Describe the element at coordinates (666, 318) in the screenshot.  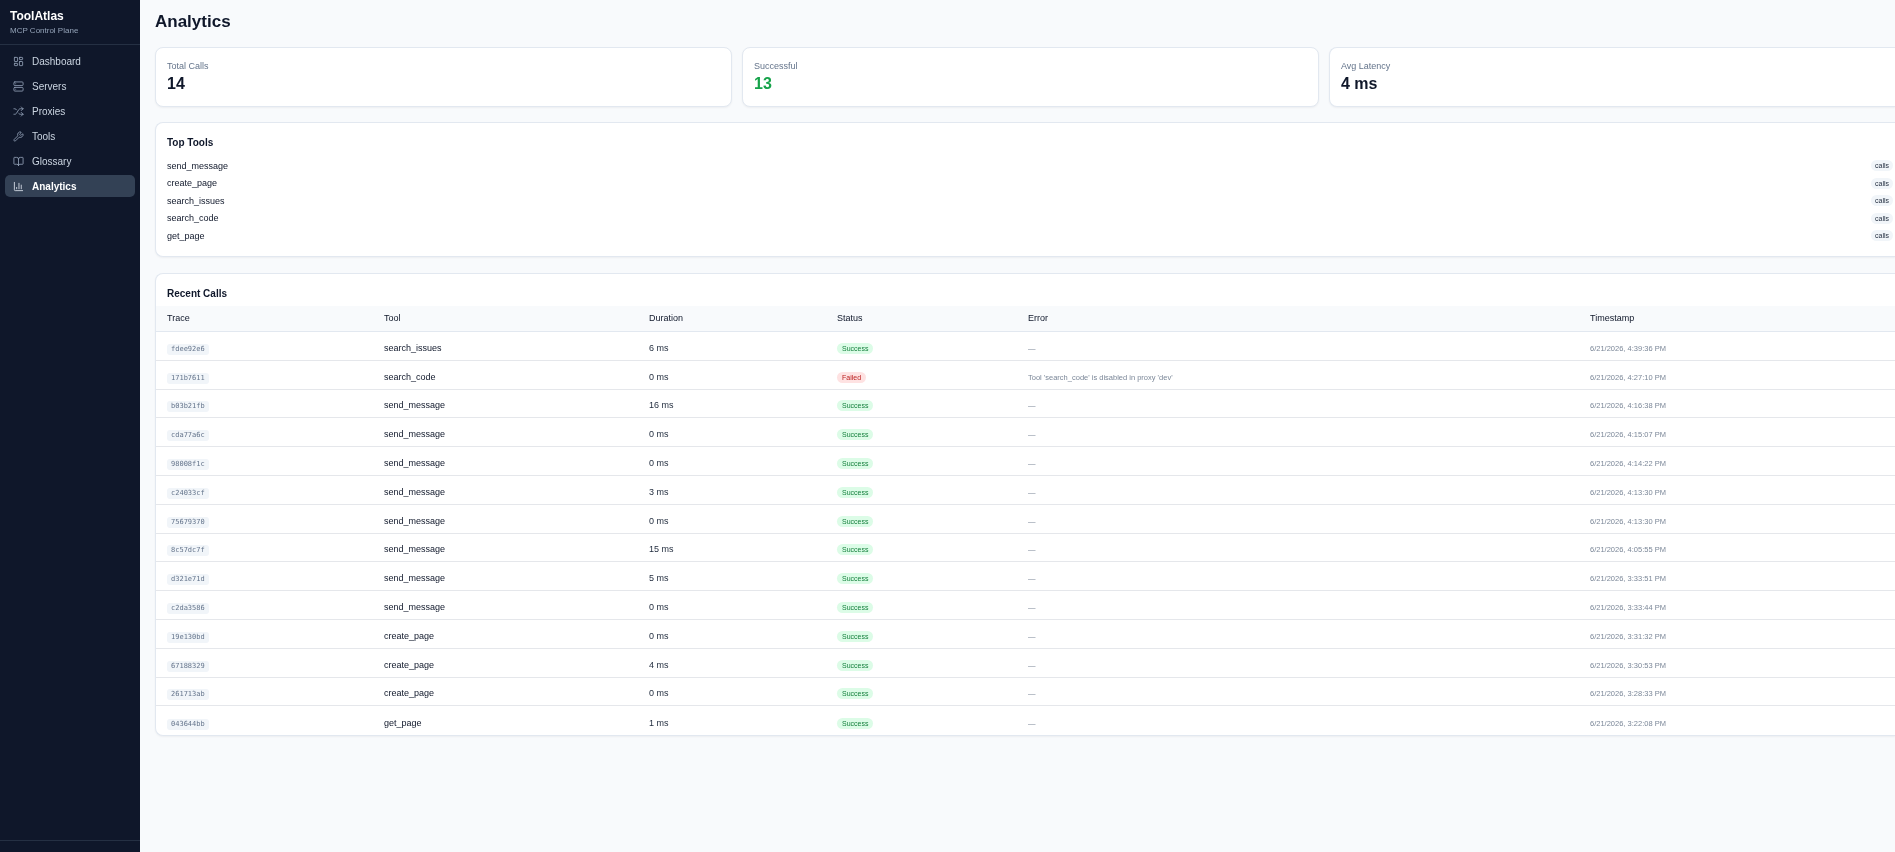
I see `column-header: Duration` at that location.